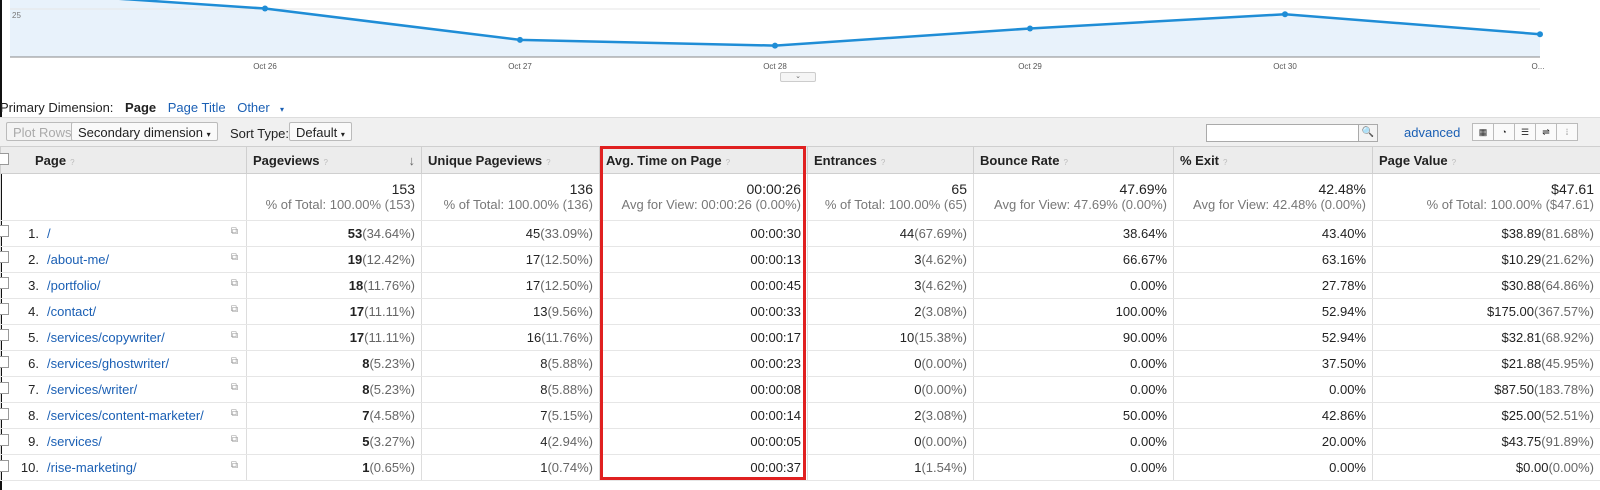  What do you see at coordinates (78, 259) in the screenshot?
I see `page-link: /about-me/` at bounding box center [78, 259].